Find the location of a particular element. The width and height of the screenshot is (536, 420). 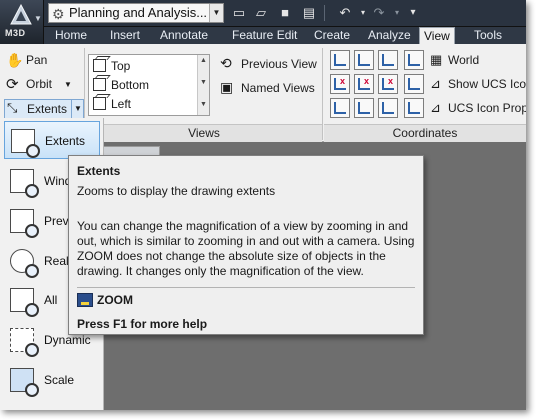

list-item: Top is located at coordinates (110, 66).